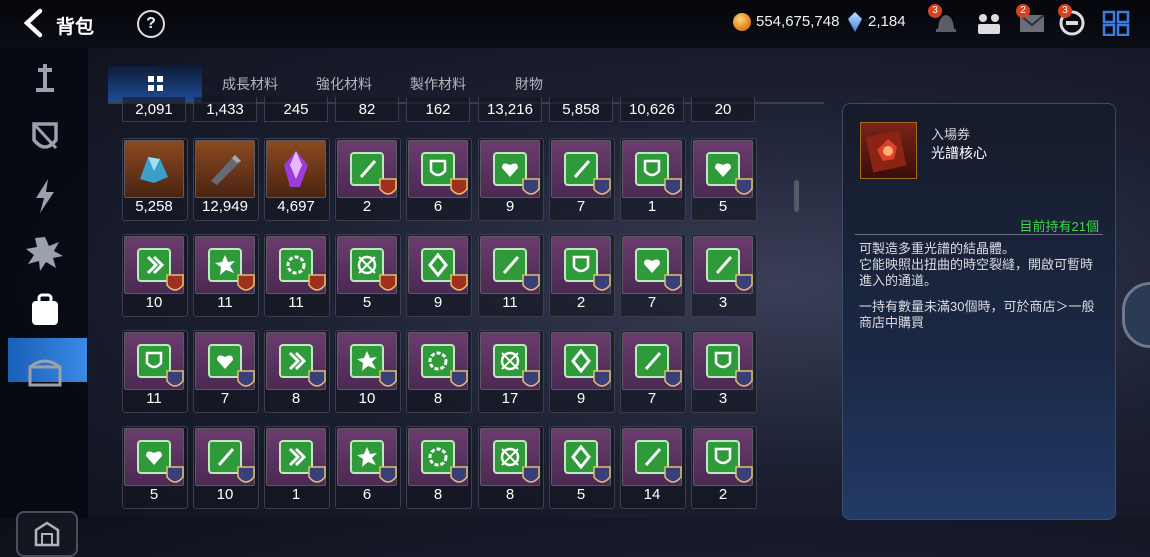 The width and height of the screenshot is (1150, 557). I want to click on tab-growth-materials: 成長材料, so click(250, 84).